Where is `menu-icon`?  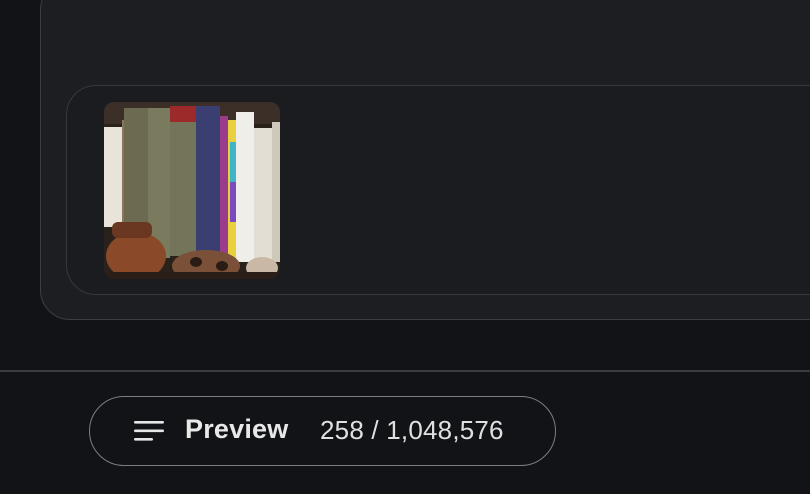
menu-icon is located at coordinates (149, 431).